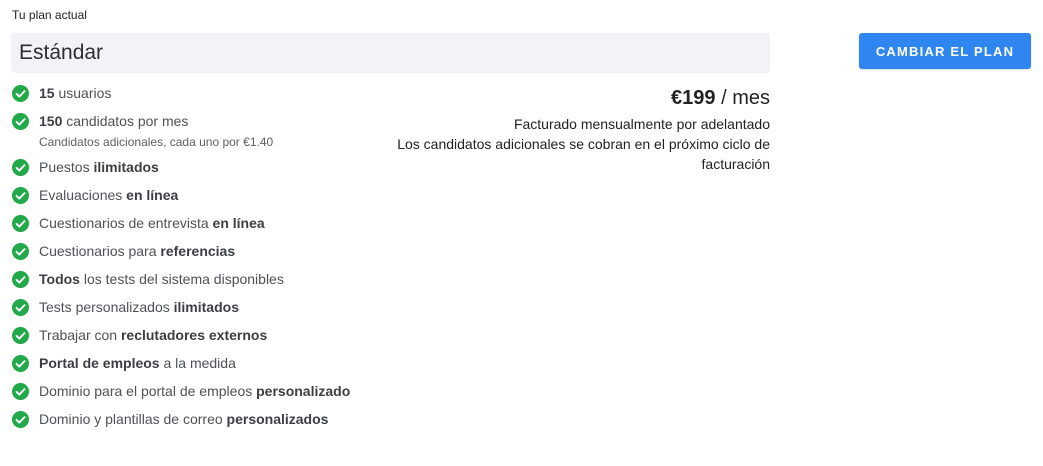 The width and height of the screenshot is (1043, 466). I want to click on feature-content: Todos los tests del sistema disponibles, so click(161, 279).